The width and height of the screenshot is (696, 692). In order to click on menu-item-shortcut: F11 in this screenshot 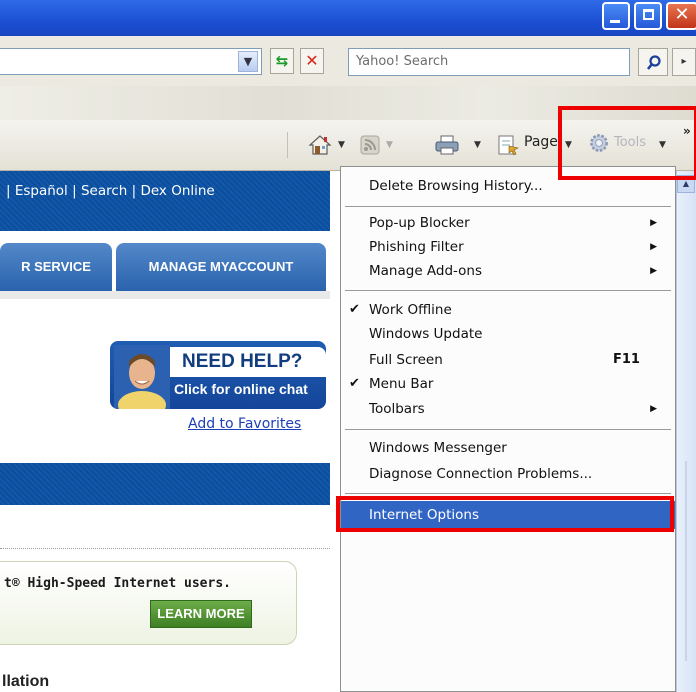, I will do `click(626, 359)`.